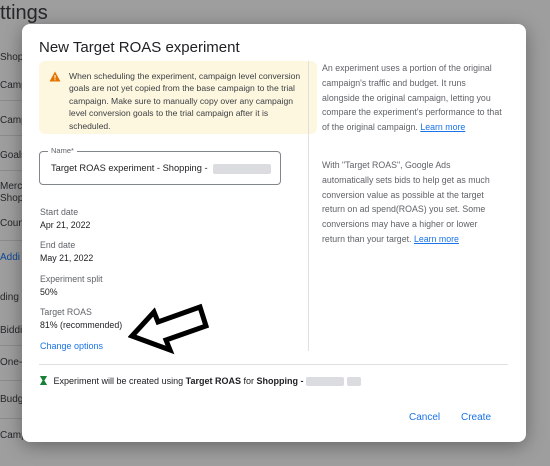 This screenshot has width=550, height=466. I want to click on learn-more-link-1: Learn more, so click(442, 127).